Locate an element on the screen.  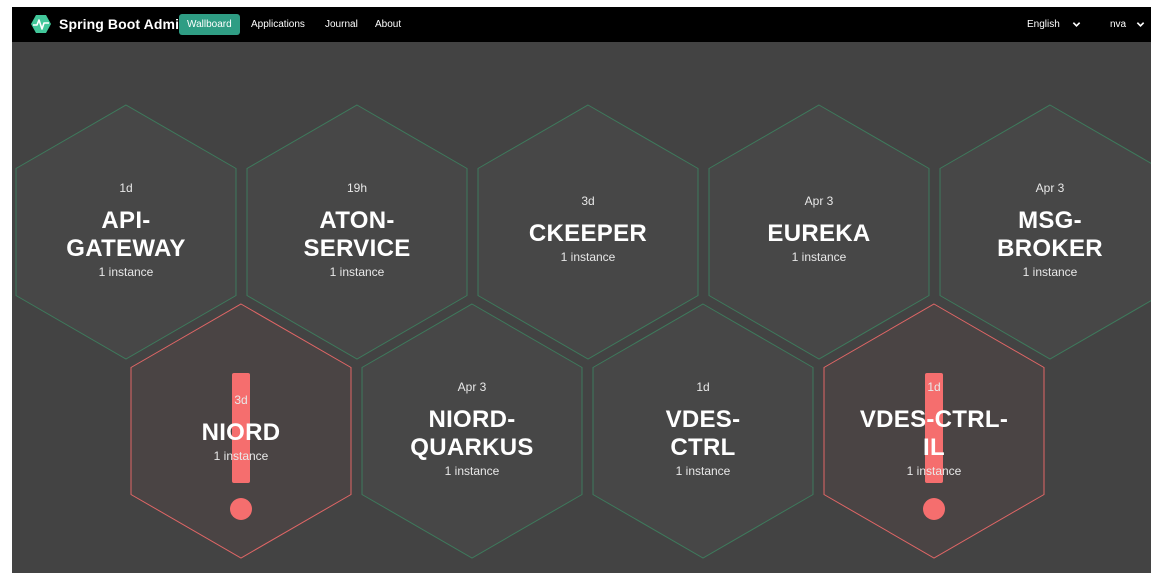
application-name: API- GATEWAY is located at coordinates (126, 235).